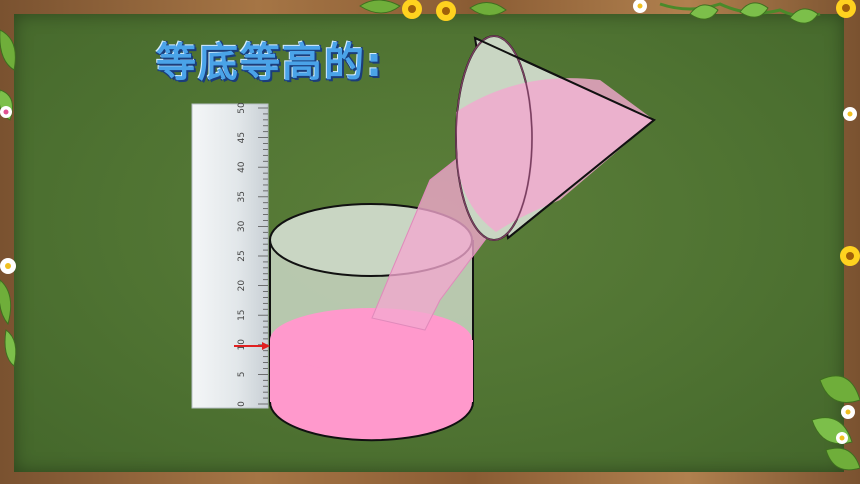 The width and height of the screenshot is (860, 484). Describe the element at coordinates (242, 108) in the screenshot. I see `ruler-label: 50` at that location.